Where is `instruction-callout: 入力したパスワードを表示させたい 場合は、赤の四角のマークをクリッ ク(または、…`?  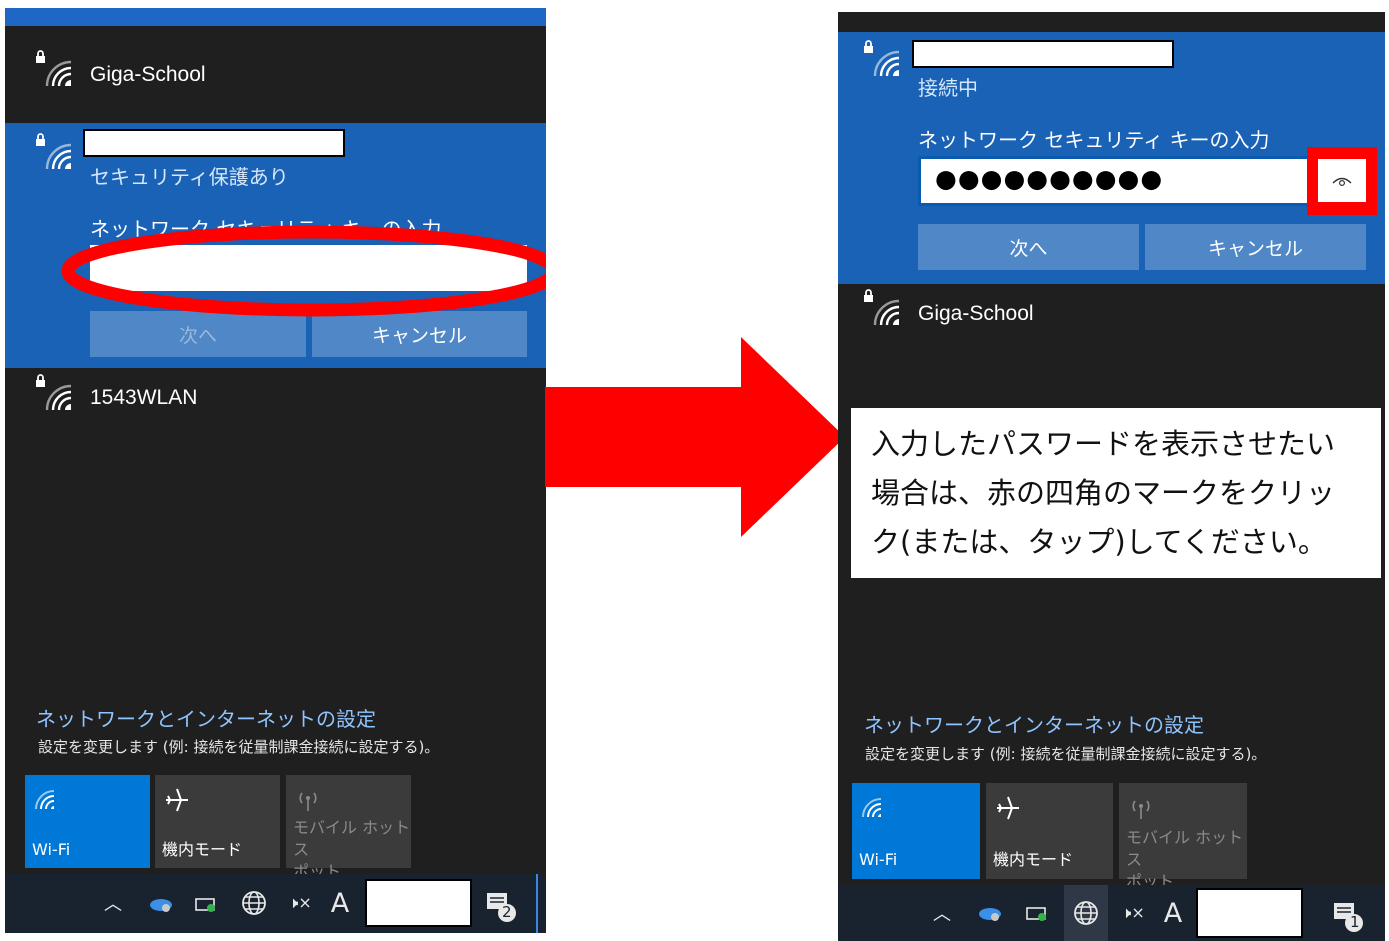
instruction-callout: 入力したパスワードを表示させたい 場合は、赤の四角のマークをクリッ ク(または、… is located at coordinates (1116, 493).